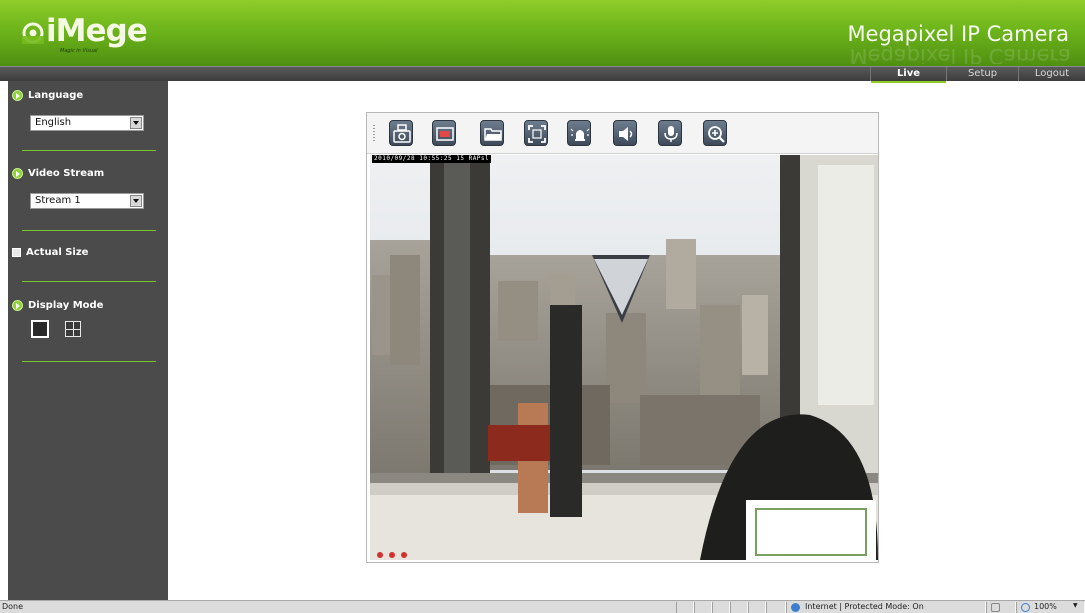 The height and width of the screenshot is (613, 1085). I want to click on actual-size-option: Actual Size, so click(50, 252).